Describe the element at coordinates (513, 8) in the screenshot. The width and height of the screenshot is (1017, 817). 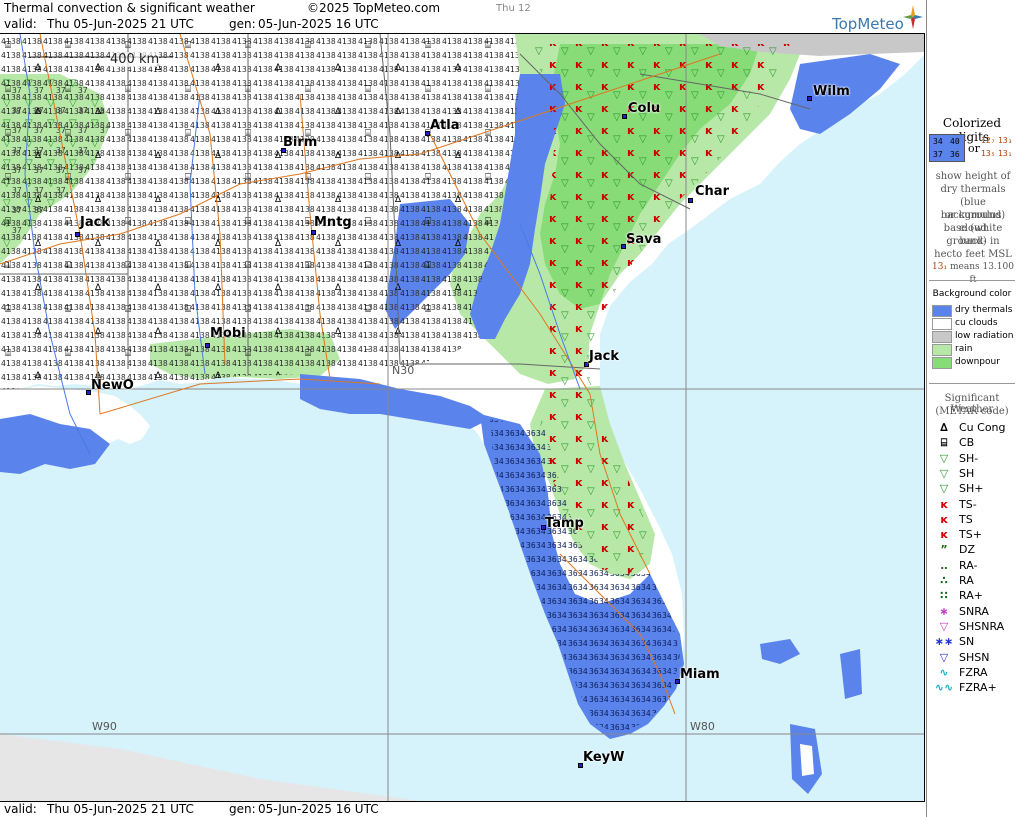
I see `day-tab: Thu 12` at that location.